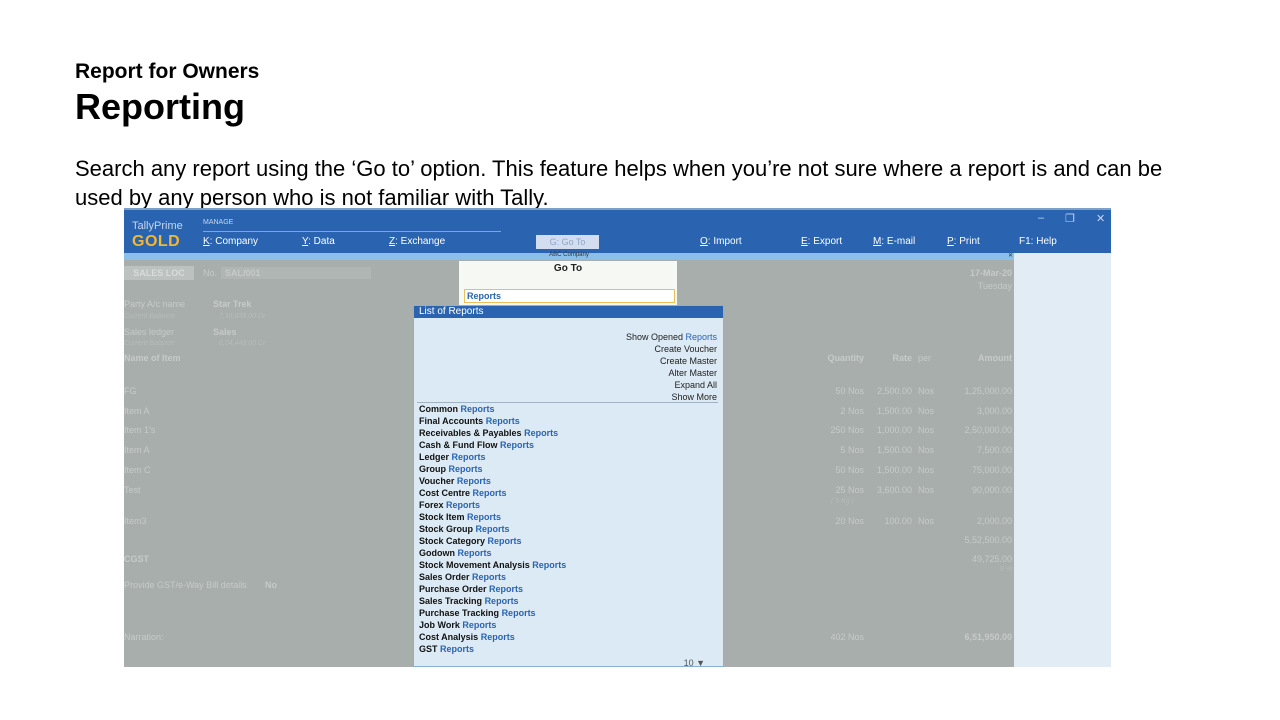 This screenshot has width=1280, height=720. I want to click on report-item-common: Common Reports, so click(457, 409).